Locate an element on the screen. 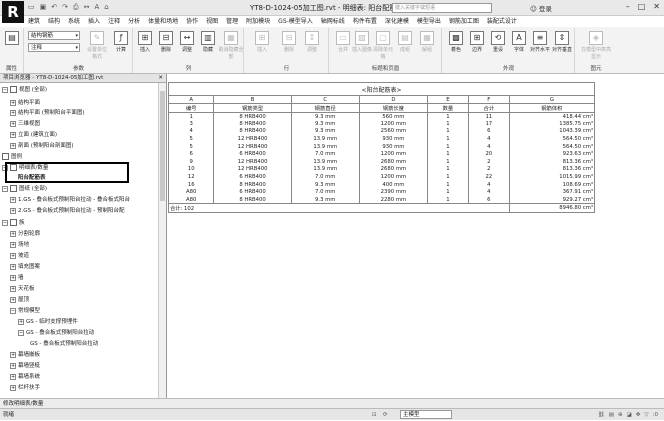  app-logo: R is located at coordinates (13, 12).